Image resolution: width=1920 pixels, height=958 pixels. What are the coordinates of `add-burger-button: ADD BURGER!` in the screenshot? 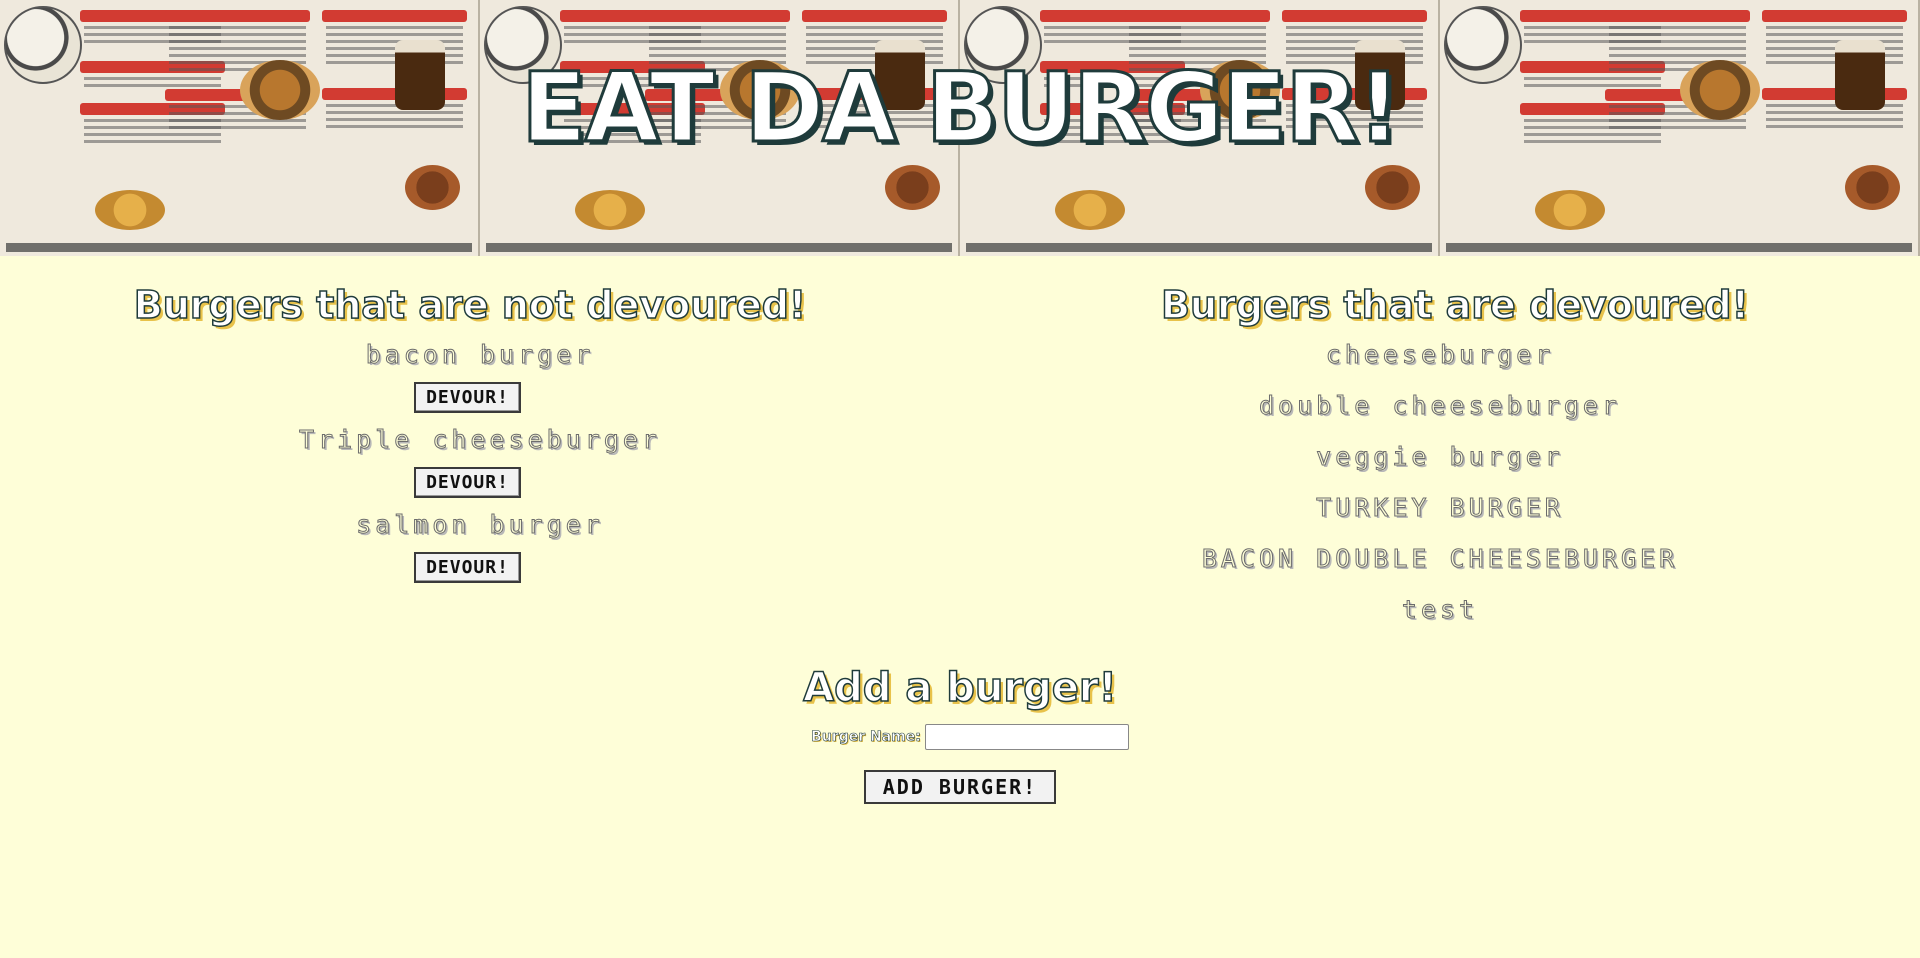 It's located at (960, 787).